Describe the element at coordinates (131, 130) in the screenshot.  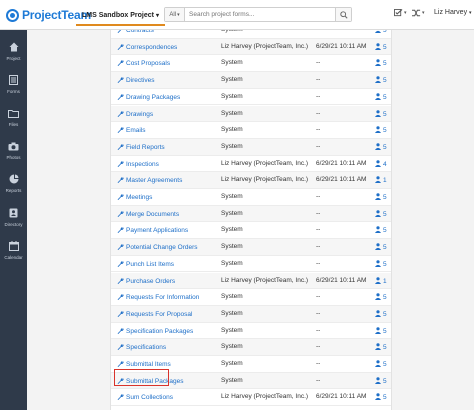
I see `form-link: Emails` at that location.